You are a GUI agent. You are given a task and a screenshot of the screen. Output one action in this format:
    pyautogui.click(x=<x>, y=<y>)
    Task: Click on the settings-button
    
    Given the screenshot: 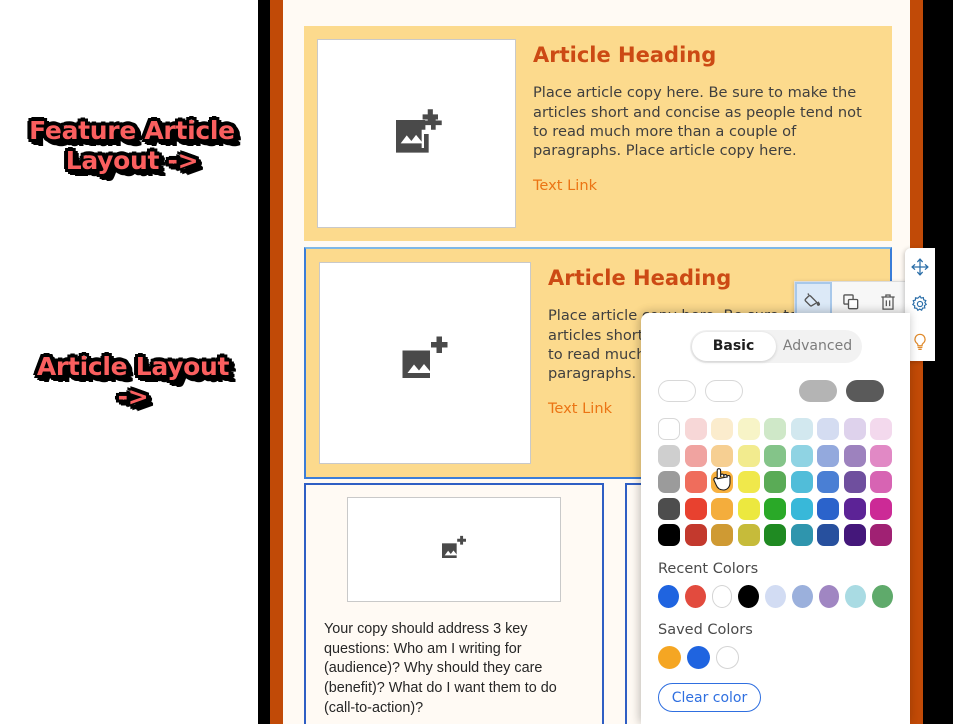 What is the action you would take?
    pyautogui.click(x=920, y=304)
    